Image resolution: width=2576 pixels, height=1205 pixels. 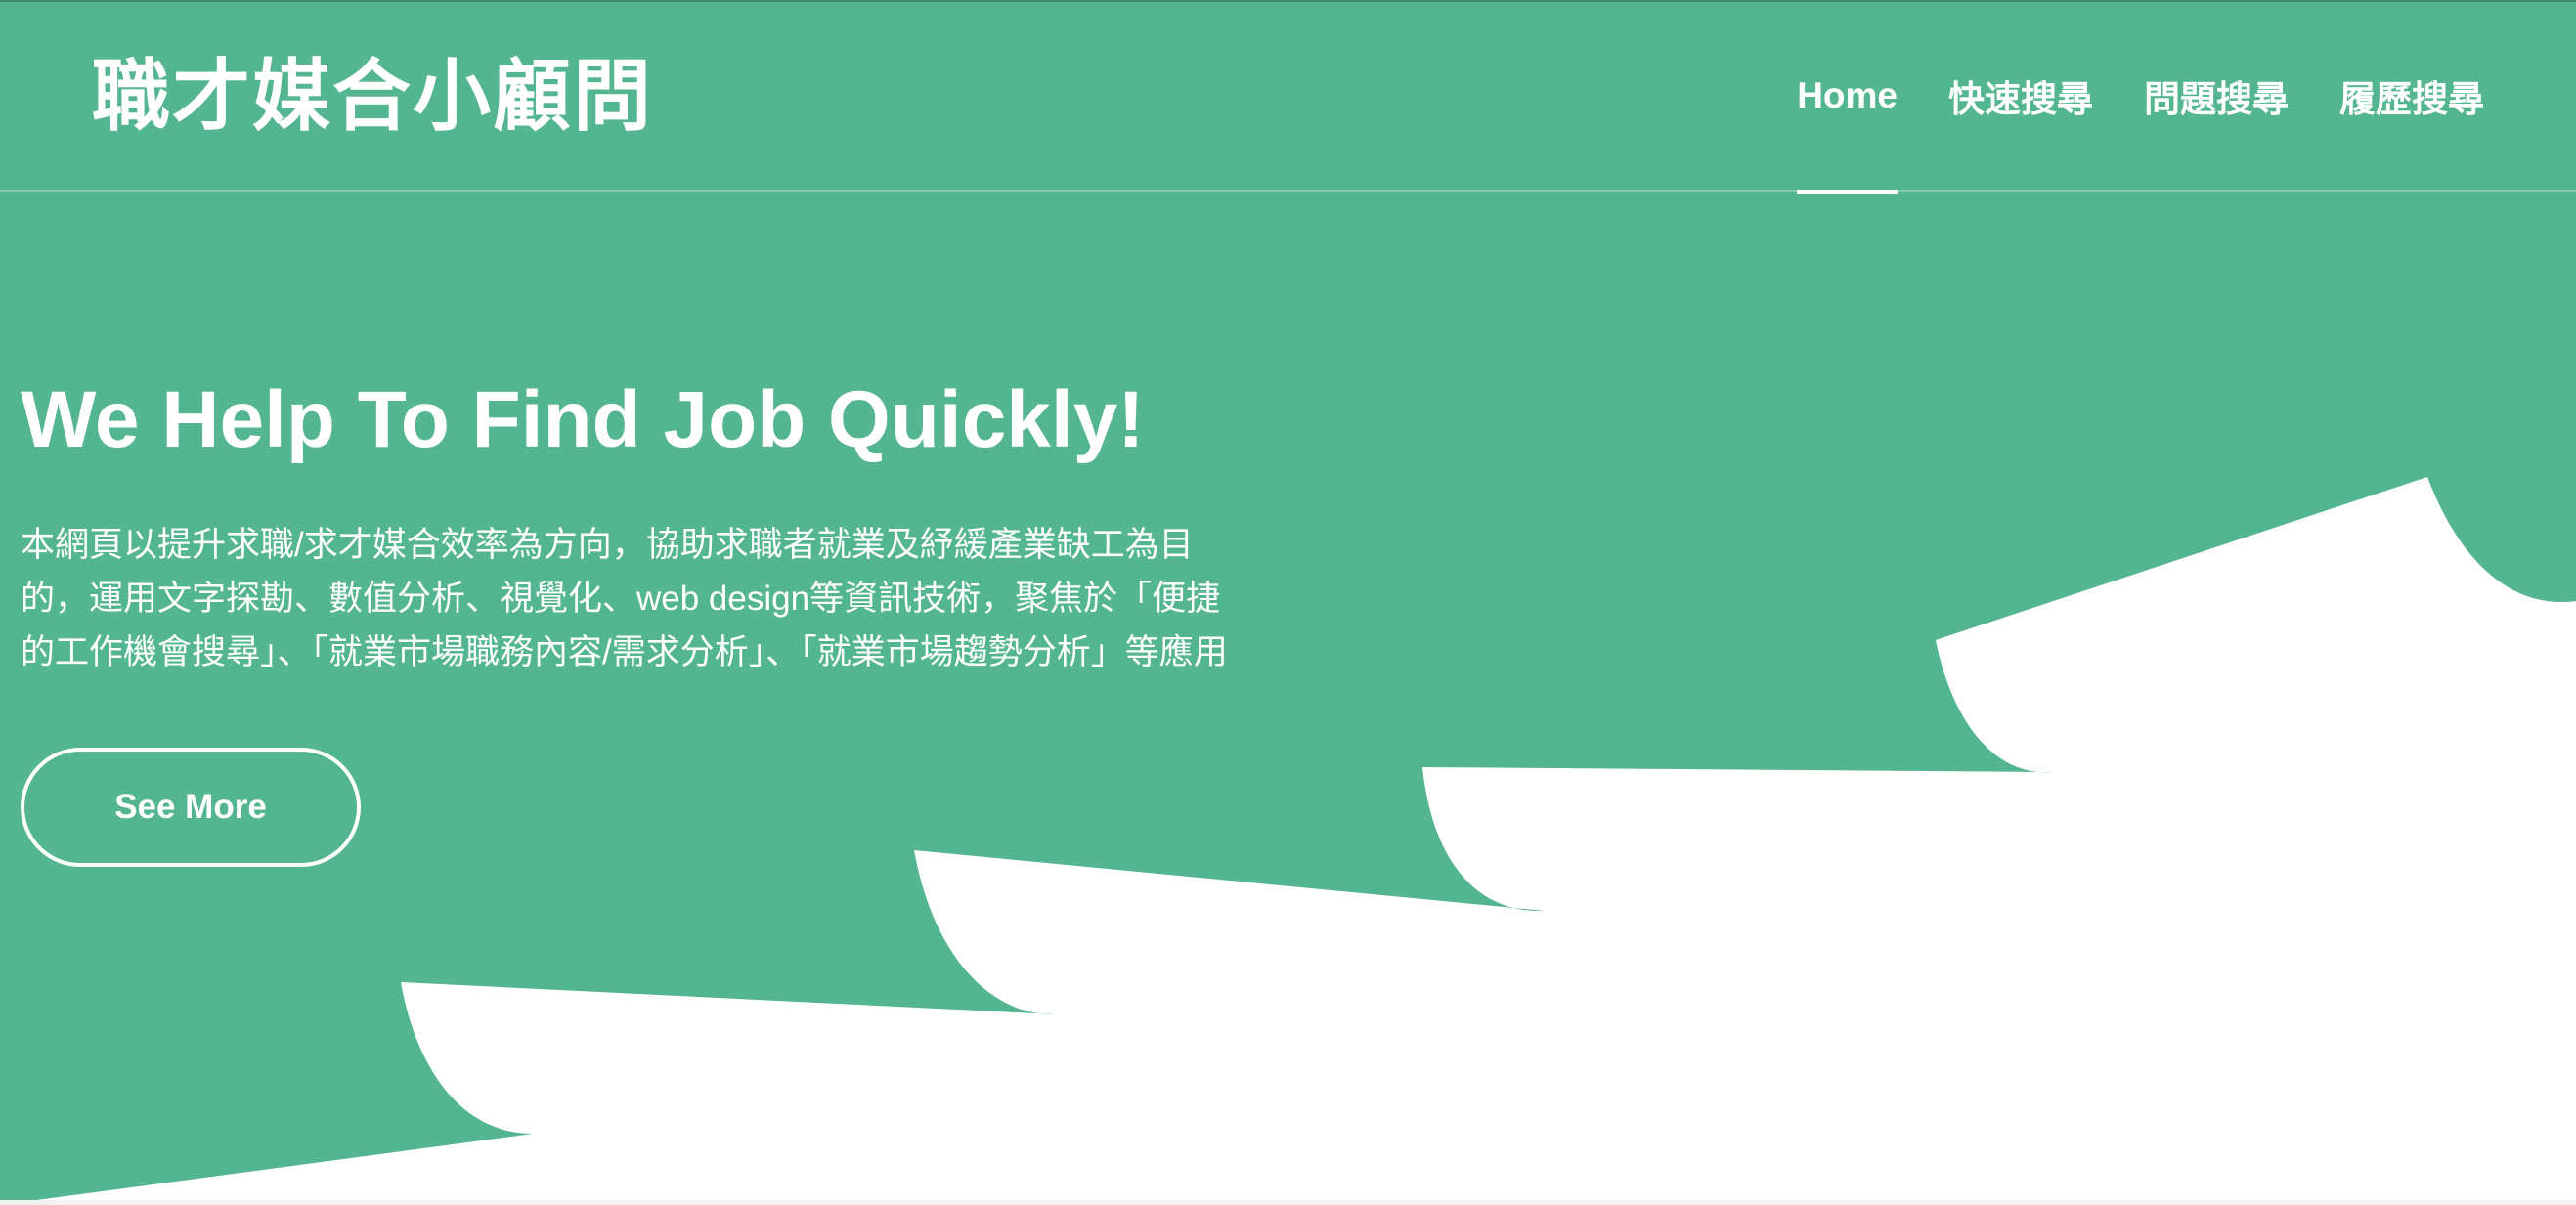 I want to click on site-logo-text: 職才媒合小顧問, so click(x=373, y=97).